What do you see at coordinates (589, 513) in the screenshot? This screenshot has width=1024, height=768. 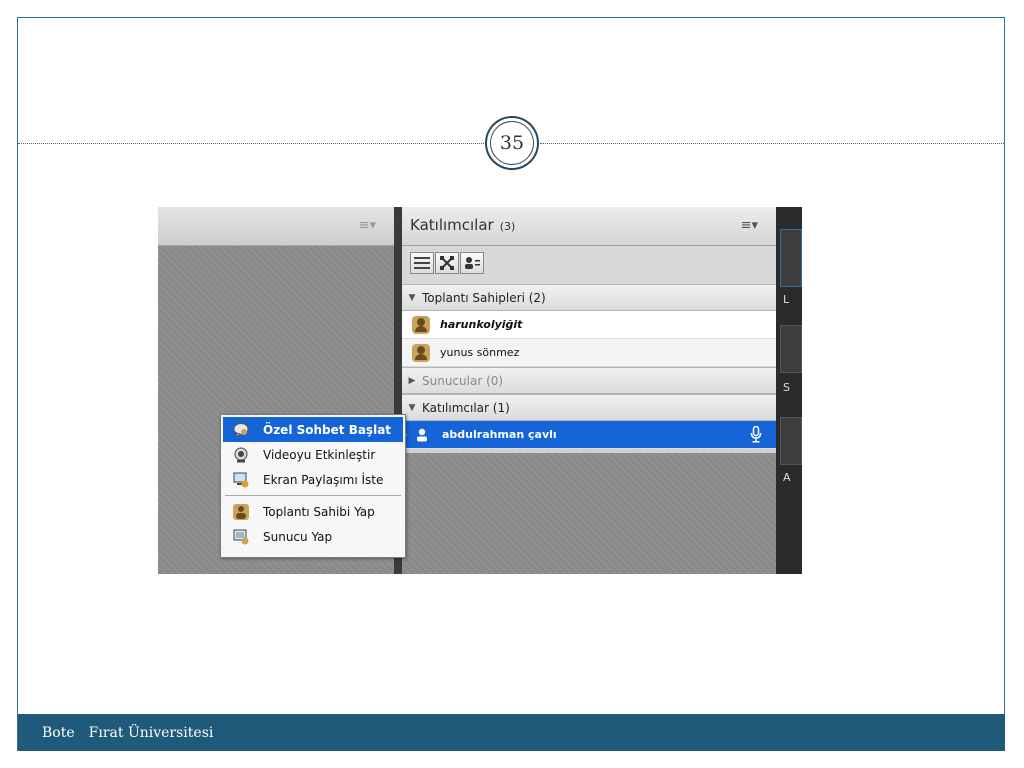 I see `attendees-list-empty-area` at bounding box center [589, 513].